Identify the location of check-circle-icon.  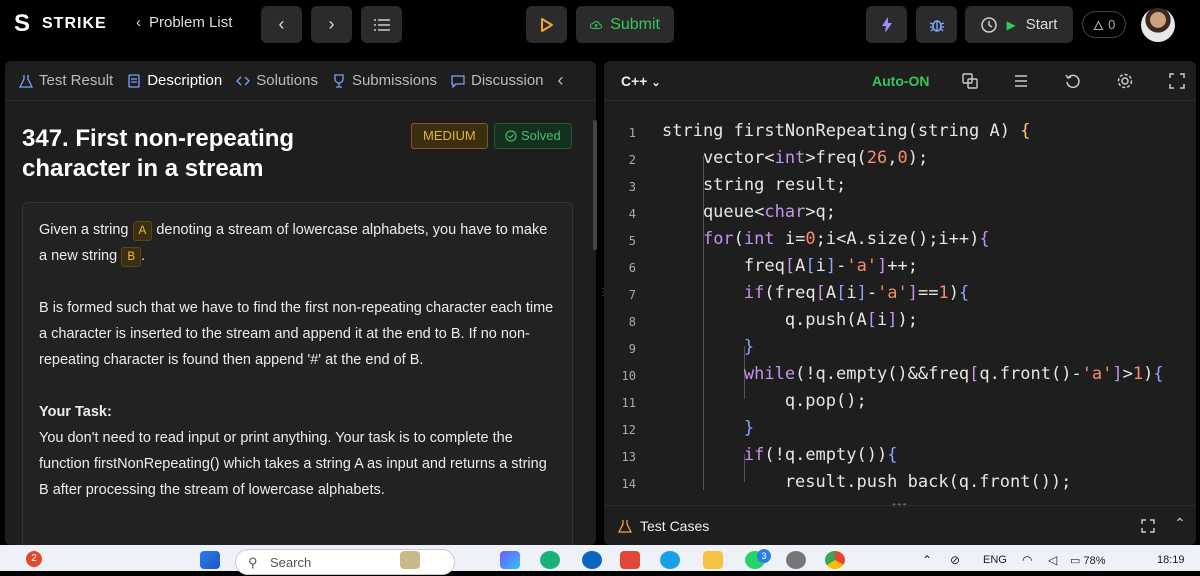
(511, 136).